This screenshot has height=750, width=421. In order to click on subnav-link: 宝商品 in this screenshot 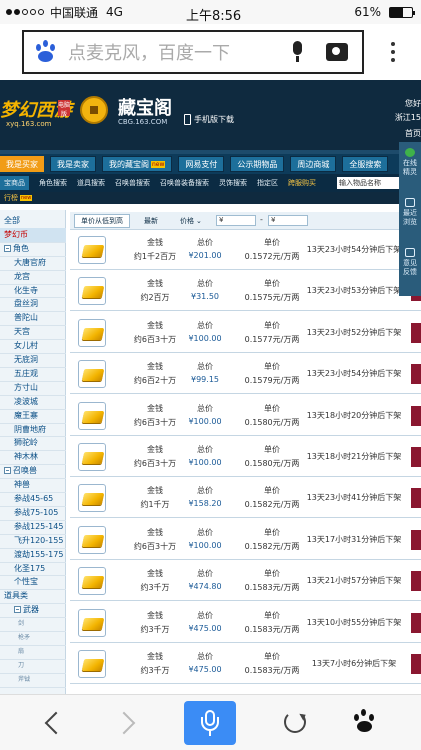, I will do `click(14, 183)`.